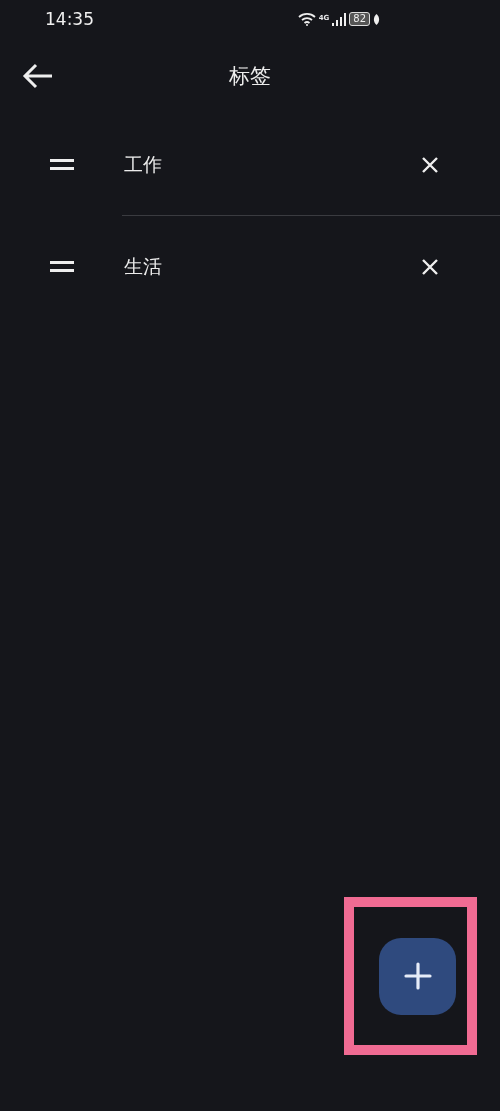 Image resolution: width=500 pixels, height=1111 pixels. What do you see at coordinates (359, 19) in the screenshot?
I see `battery-level: 82` at bounding box center [359, 19].